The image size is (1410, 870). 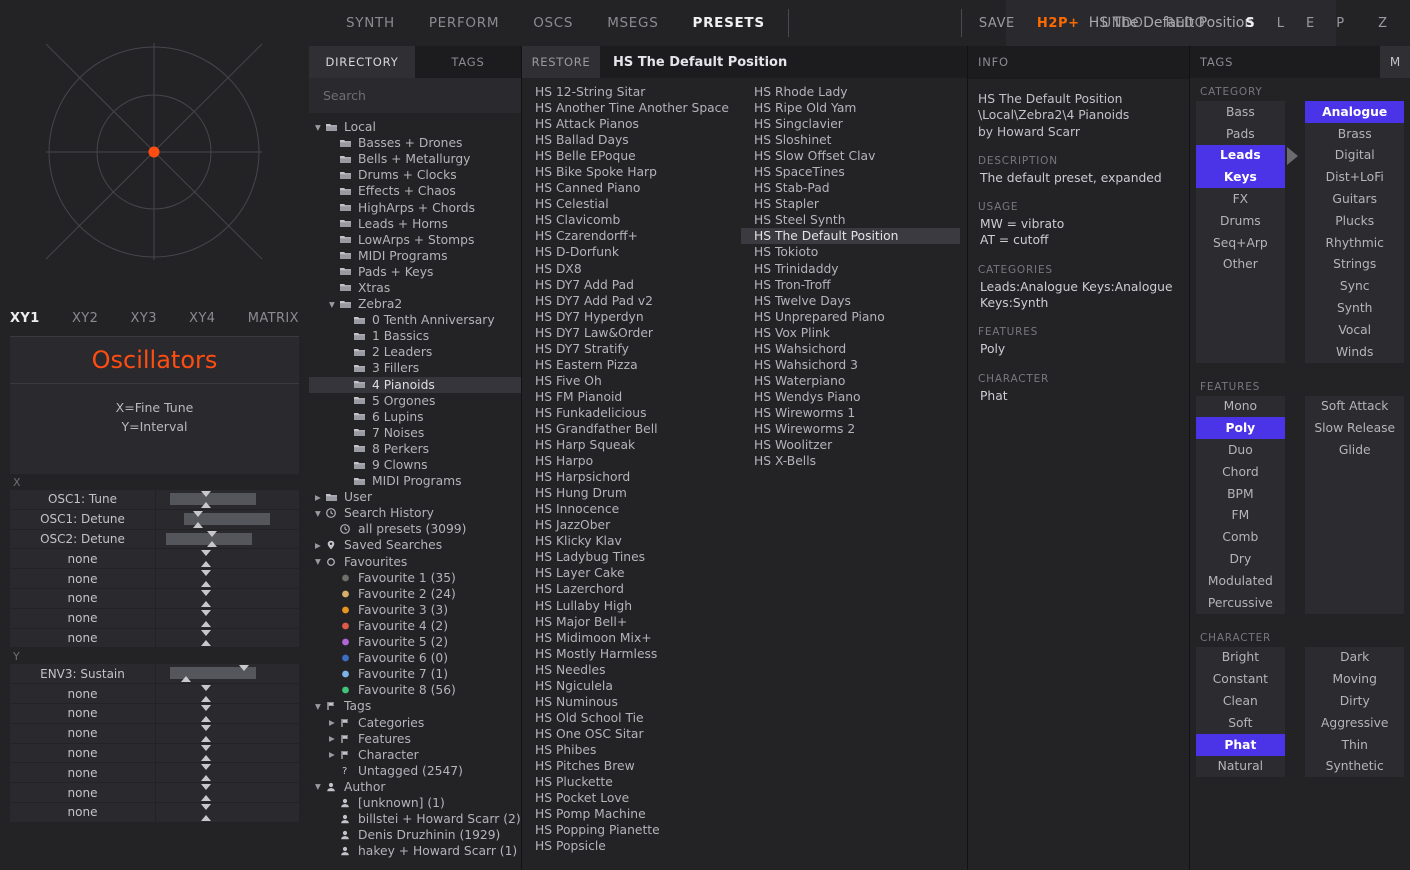 What do you see at coordinates (415, 288) in the screenshot?
I see `tree-node: ▶ Xtras` at bounding box center [415, 288].